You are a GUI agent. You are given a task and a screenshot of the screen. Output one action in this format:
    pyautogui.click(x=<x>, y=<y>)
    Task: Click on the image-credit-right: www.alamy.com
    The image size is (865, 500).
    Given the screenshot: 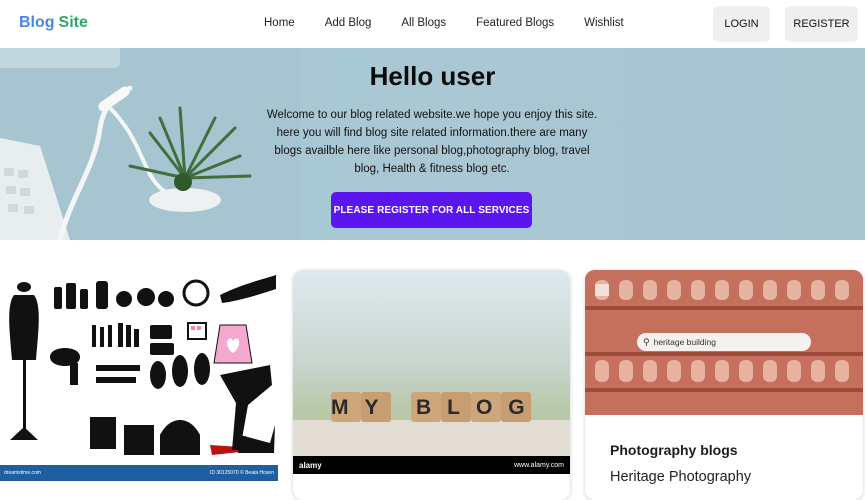 What is the action you would take?
    pyautogui.click(x=538, y=465)
    